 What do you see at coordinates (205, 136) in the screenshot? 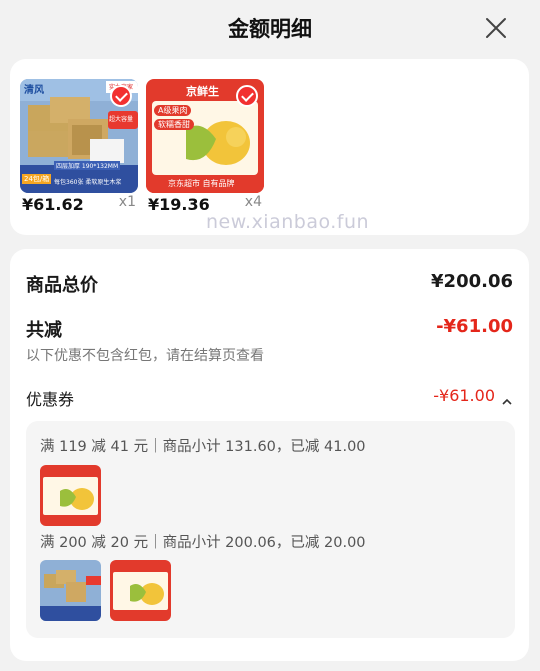
I see `product-image-durian: 京鲜生 A级果肉 软糯香甜 京东超市 自有品牌` at bounding box center [205, 136].